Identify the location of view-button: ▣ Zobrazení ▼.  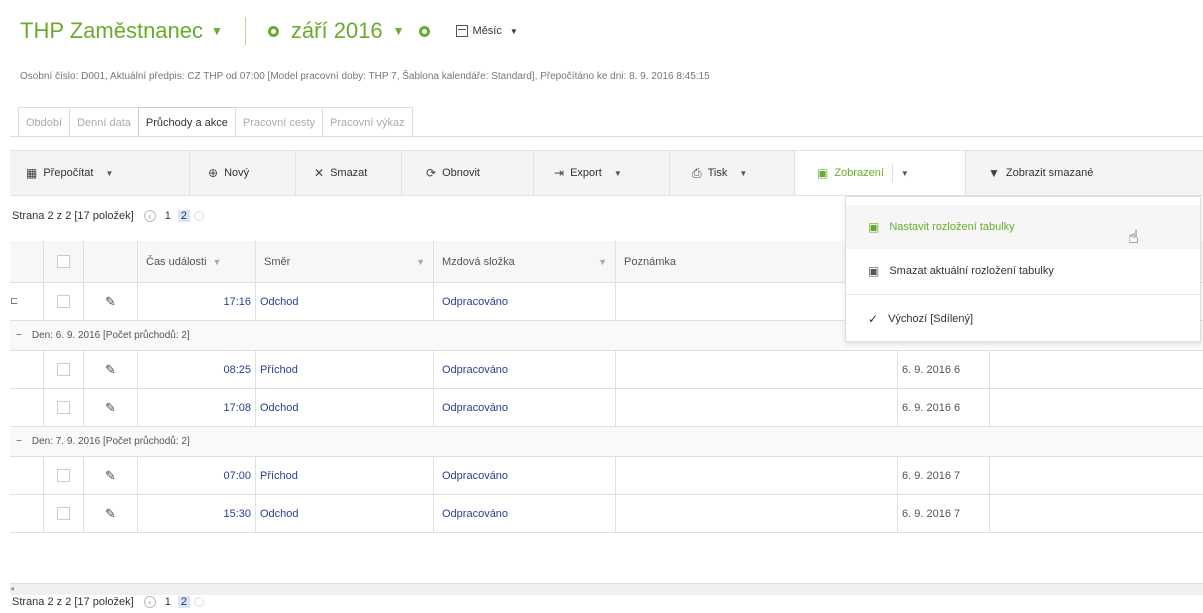
(880, 173).